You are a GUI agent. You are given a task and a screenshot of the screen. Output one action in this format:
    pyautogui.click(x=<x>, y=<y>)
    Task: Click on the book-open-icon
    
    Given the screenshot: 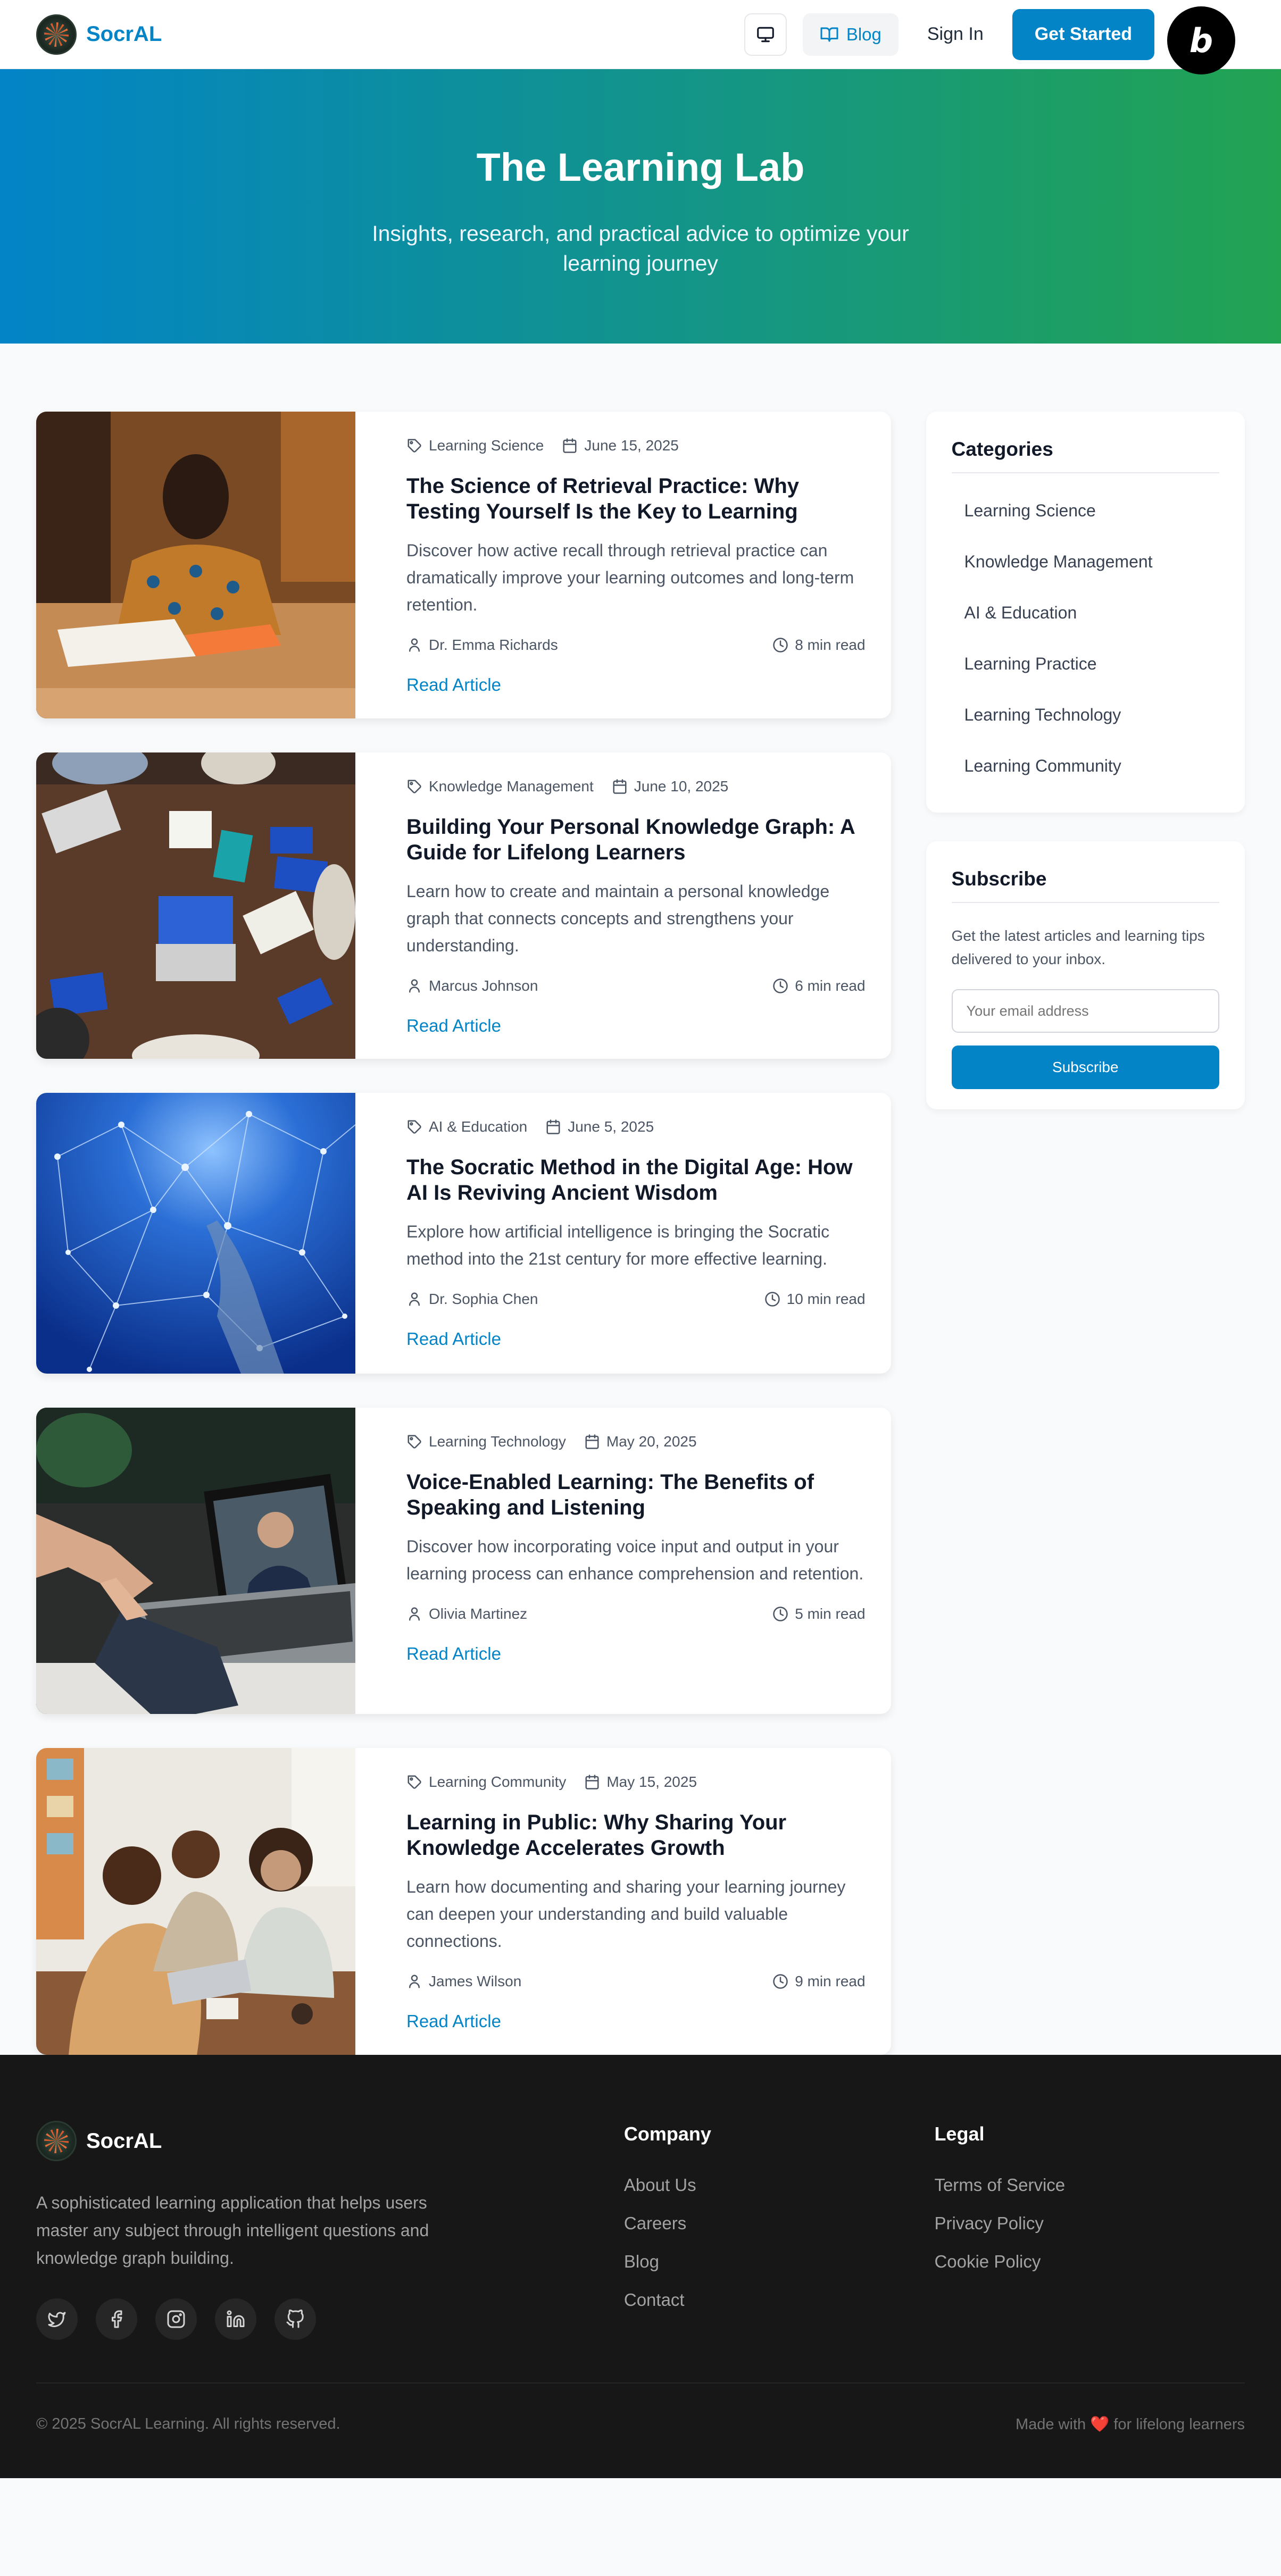 What is the action you would take?
    pyautogui.click(x=829, y=34)
    